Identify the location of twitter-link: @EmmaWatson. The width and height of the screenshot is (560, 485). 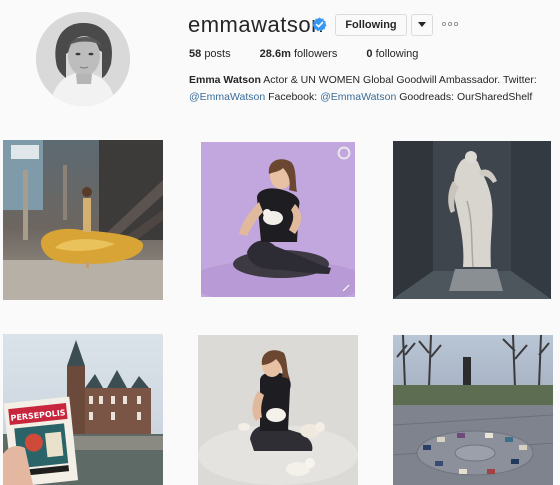
(227, 97).